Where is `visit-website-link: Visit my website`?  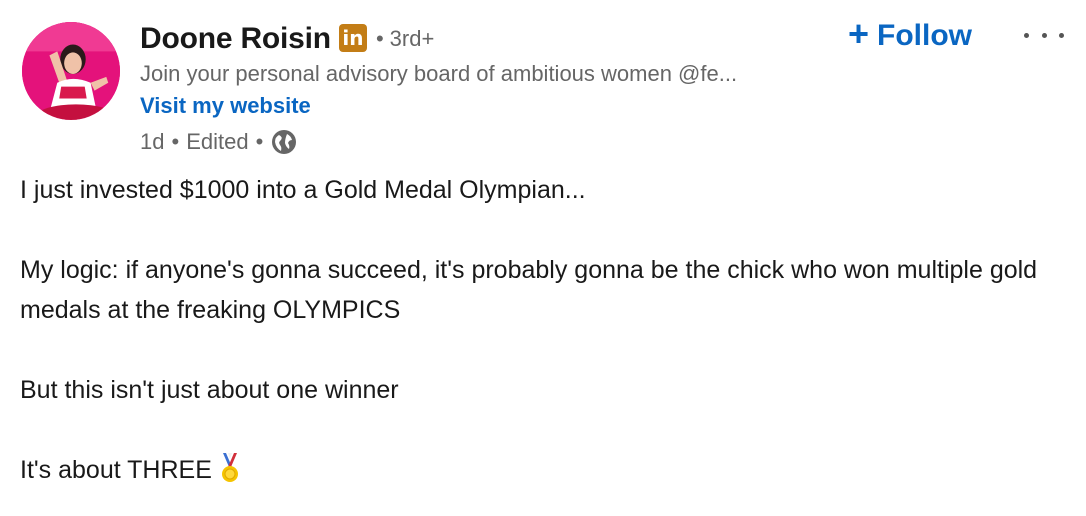 visit-website-link: Visit my website is located at coordinates (225, 106).